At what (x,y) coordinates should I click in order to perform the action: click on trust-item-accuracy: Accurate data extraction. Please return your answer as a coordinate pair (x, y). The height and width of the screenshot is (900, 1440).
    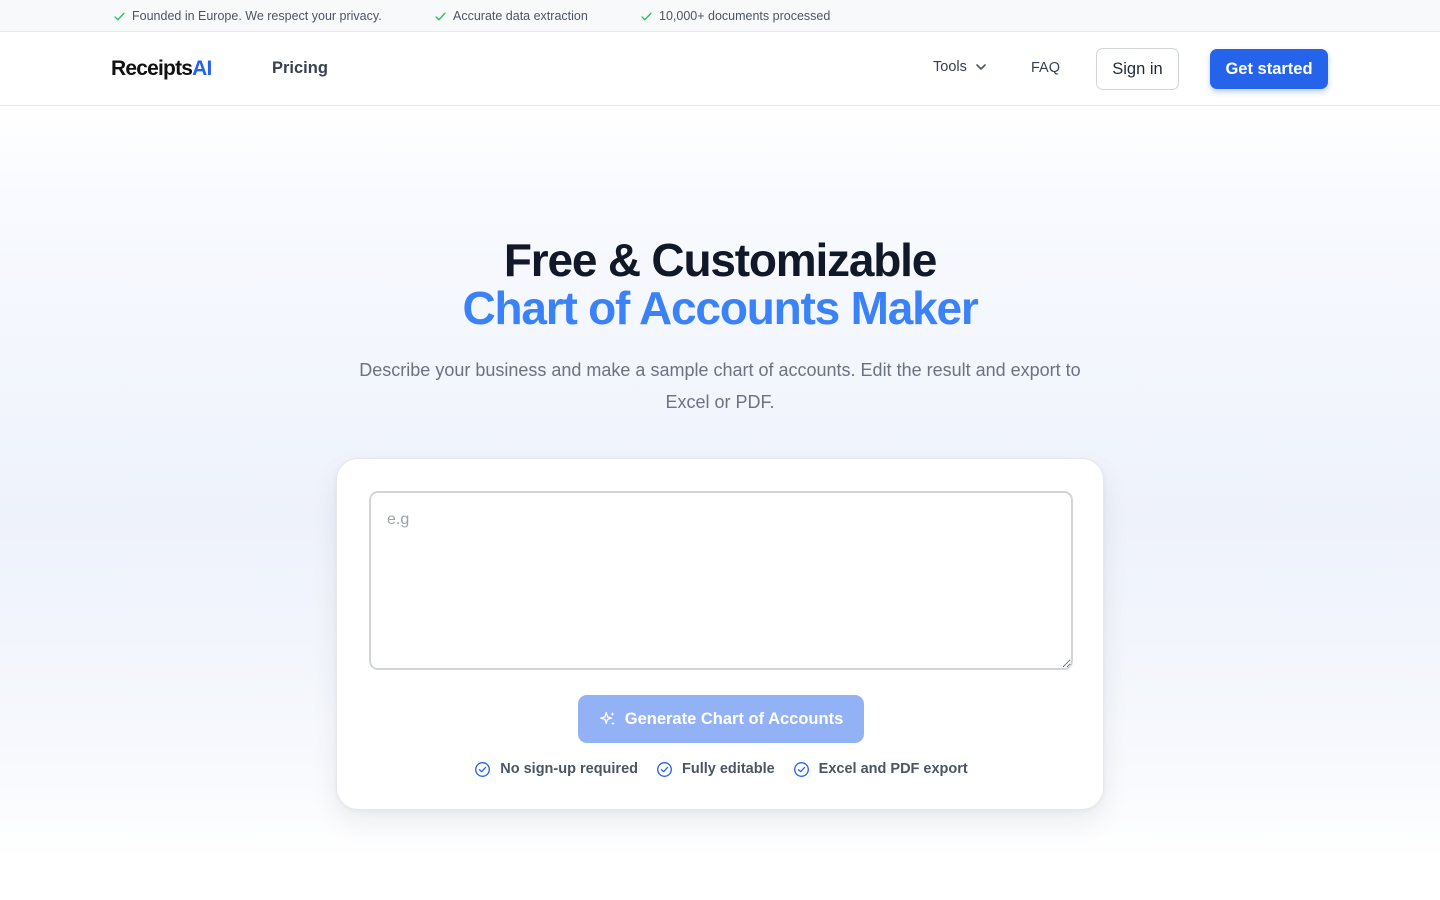
    Looking at the image, I should click on (511, 16).